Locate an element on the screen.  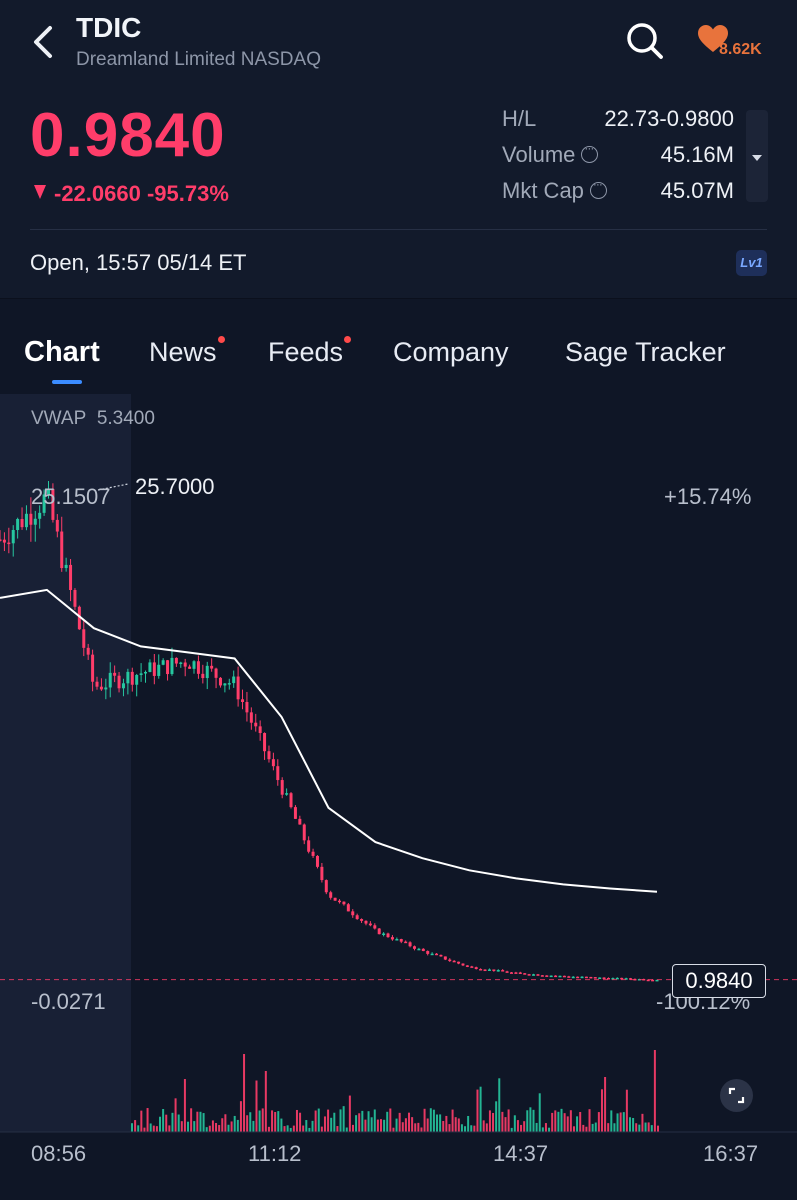
stat-label: H/L is located at coordinates (519, 118).